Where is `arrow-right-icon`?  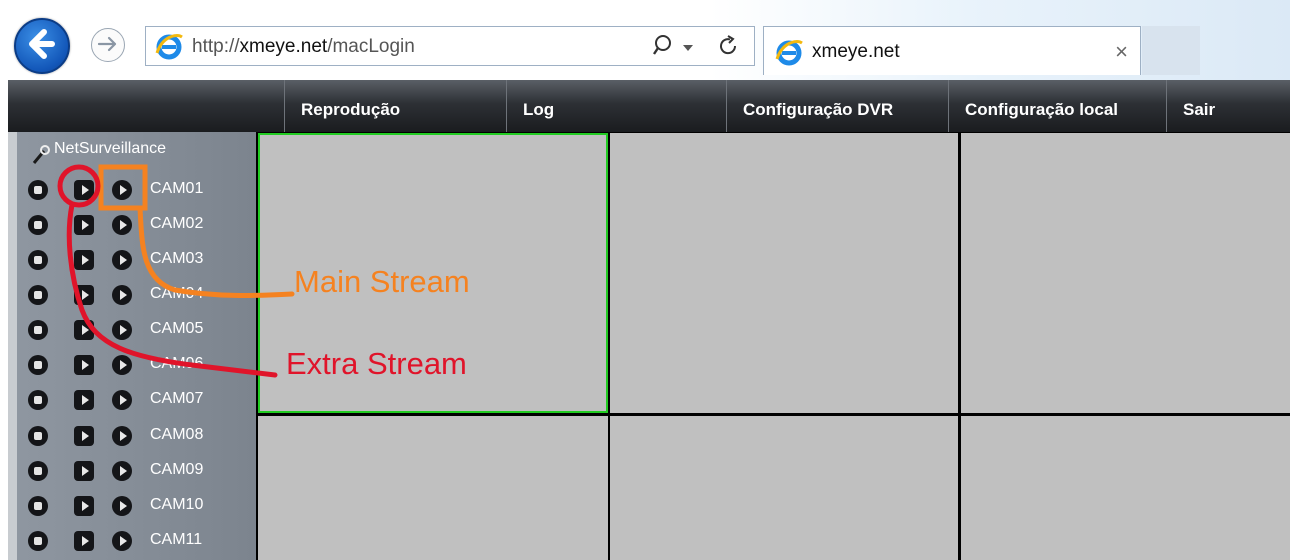 arrow-right-icon is located at coordinates (107, 44).